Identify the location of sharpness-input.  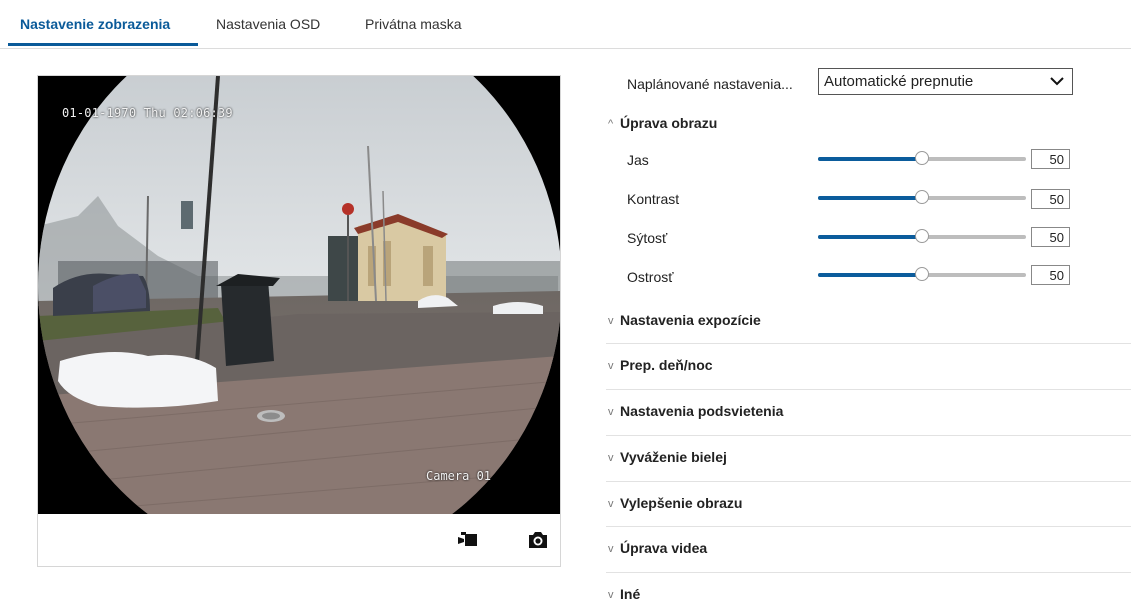
(1050, 275).